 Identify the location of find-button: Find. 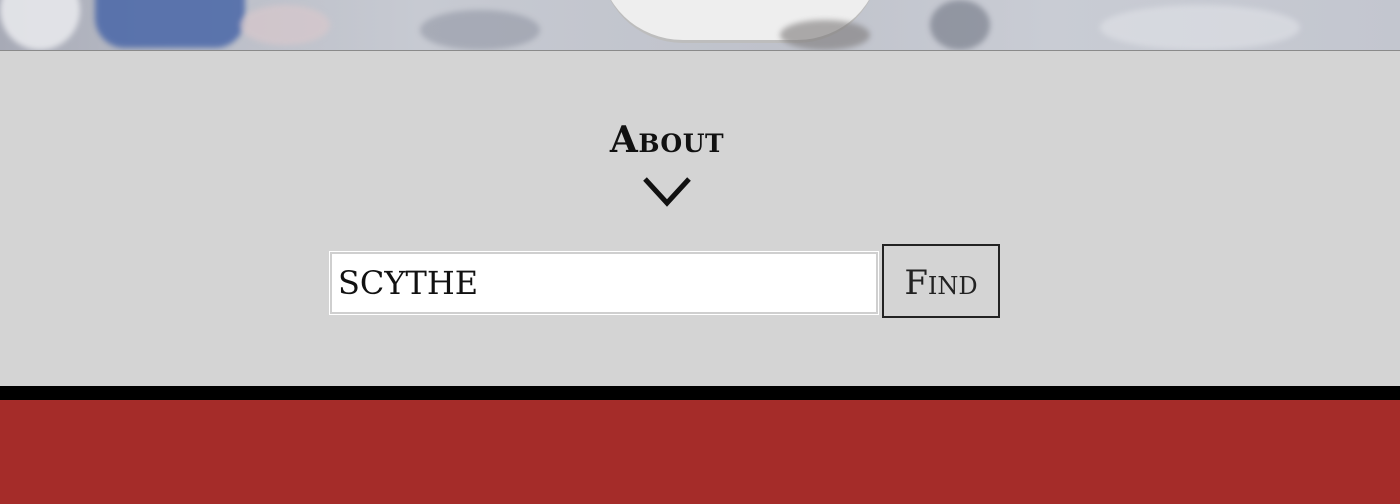
(941, 281).